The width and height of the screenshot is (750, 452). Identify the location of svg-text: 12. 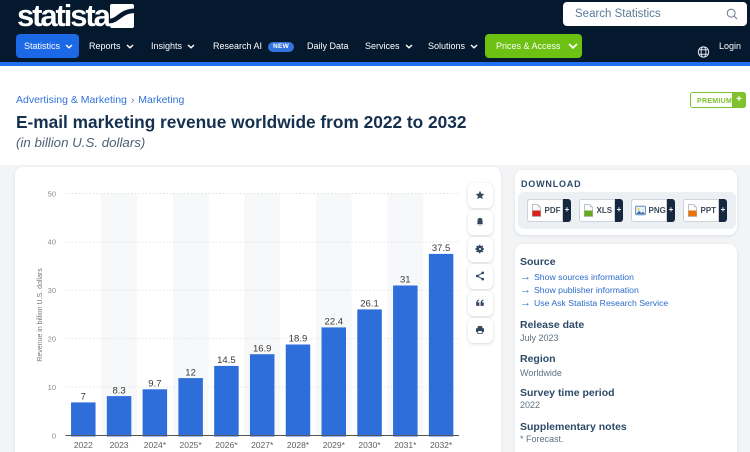
(190, 372).